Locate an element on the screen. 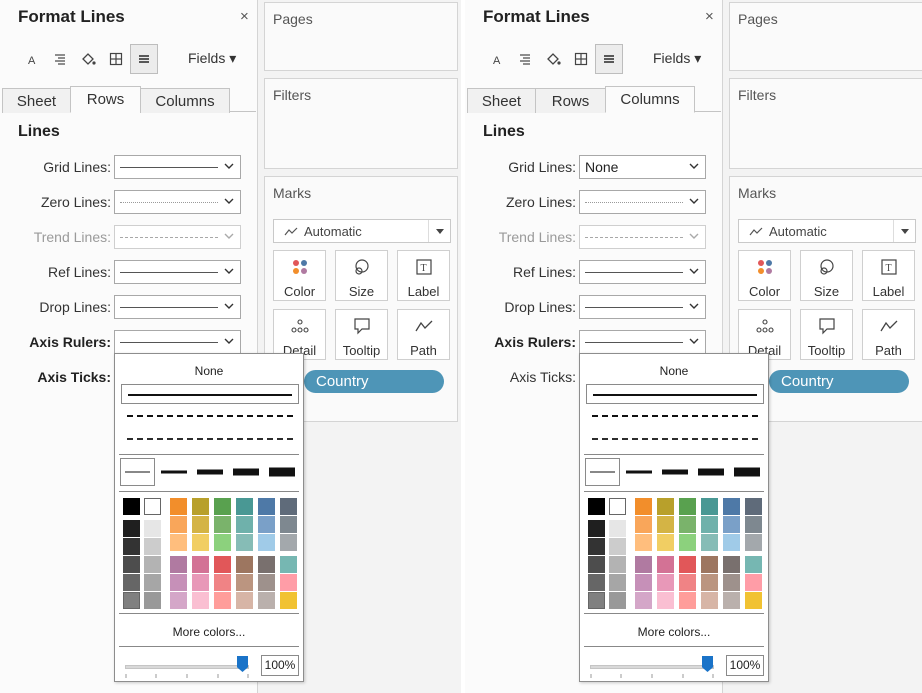  line-style-dotted is located at coordinates (675, 439).